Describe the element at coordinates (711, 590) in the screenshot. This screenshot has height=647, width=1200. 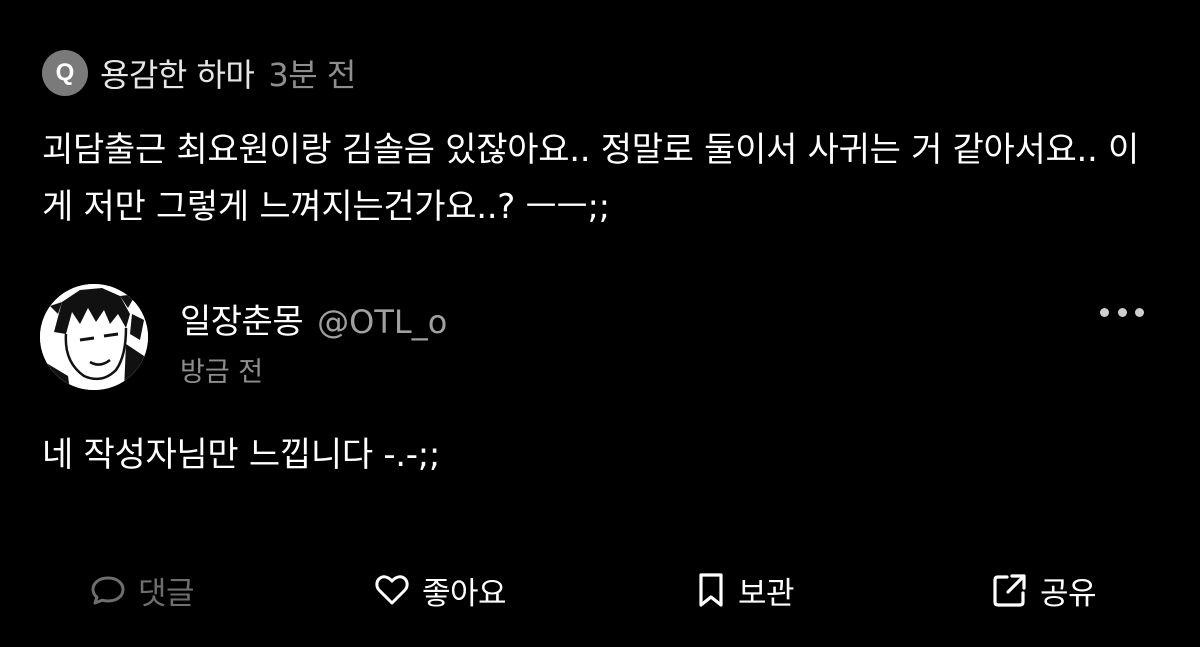
I see `bookmark-outline-icon` at that location.